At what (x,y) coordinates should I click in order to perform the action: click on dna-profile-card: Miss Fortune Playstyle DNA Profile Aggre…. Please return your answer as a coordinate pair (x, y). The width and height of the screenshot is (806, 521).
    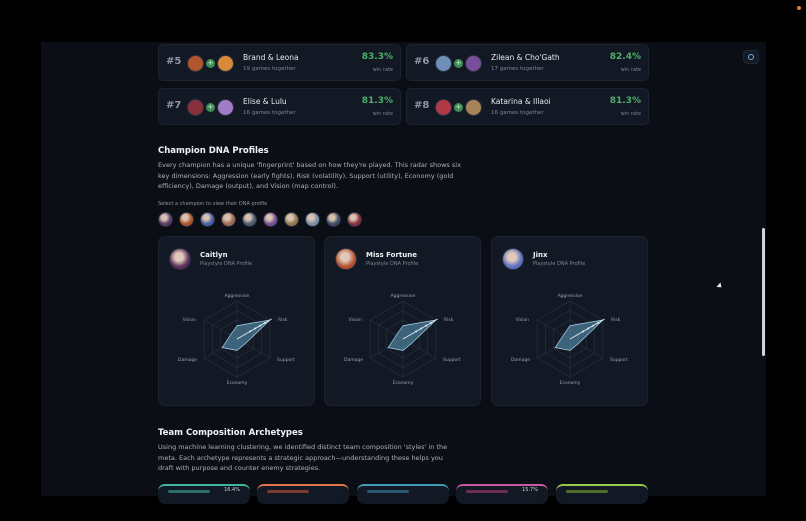
    Looking at the image, I should click on (402, 321).